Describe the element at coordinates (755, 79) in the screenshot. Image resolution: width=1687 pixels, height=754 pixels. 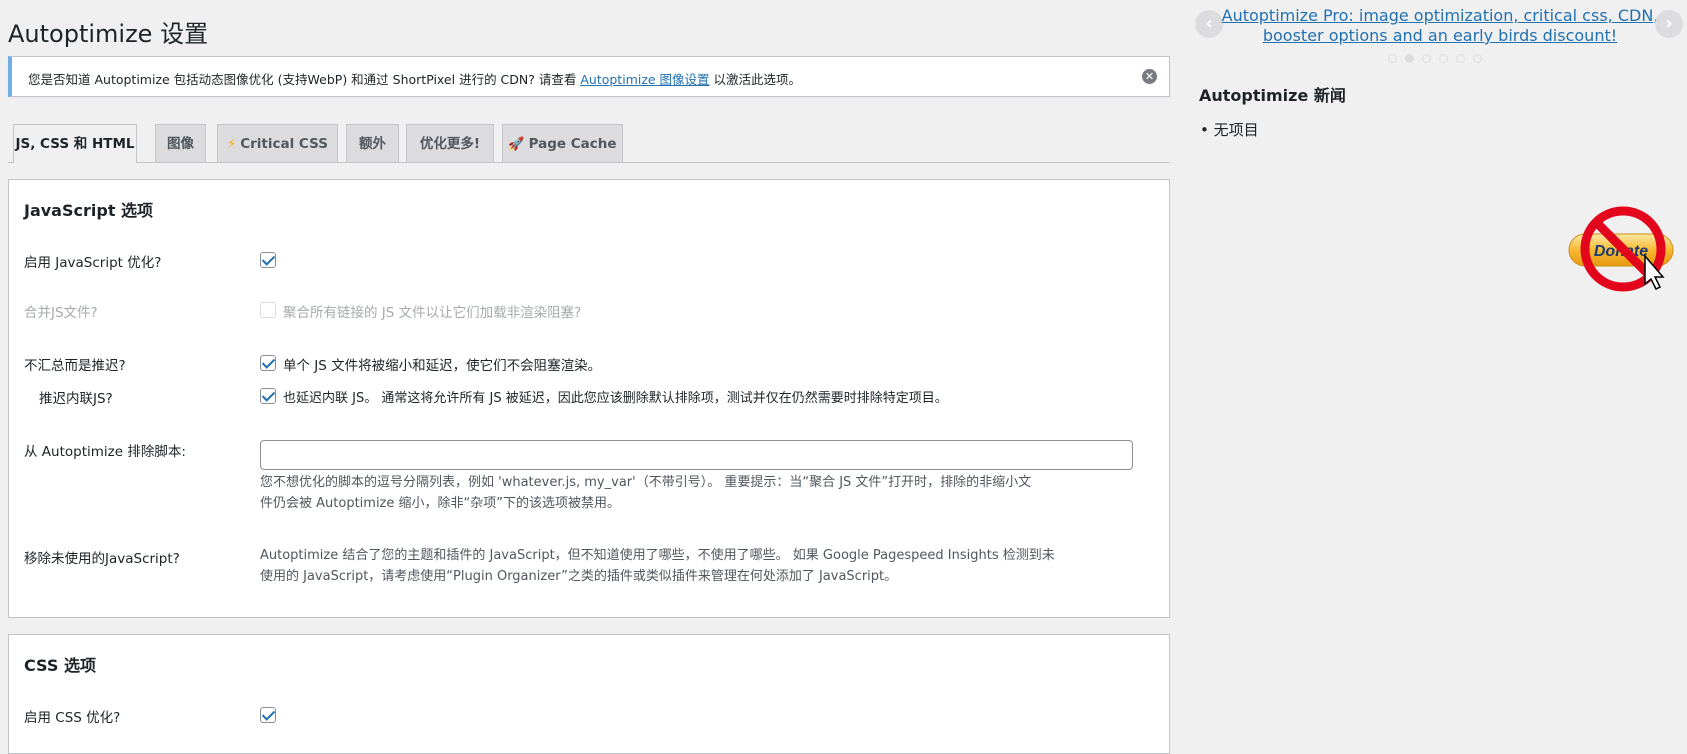
I see `notice-text-after: 以激活此选项。` at that location.